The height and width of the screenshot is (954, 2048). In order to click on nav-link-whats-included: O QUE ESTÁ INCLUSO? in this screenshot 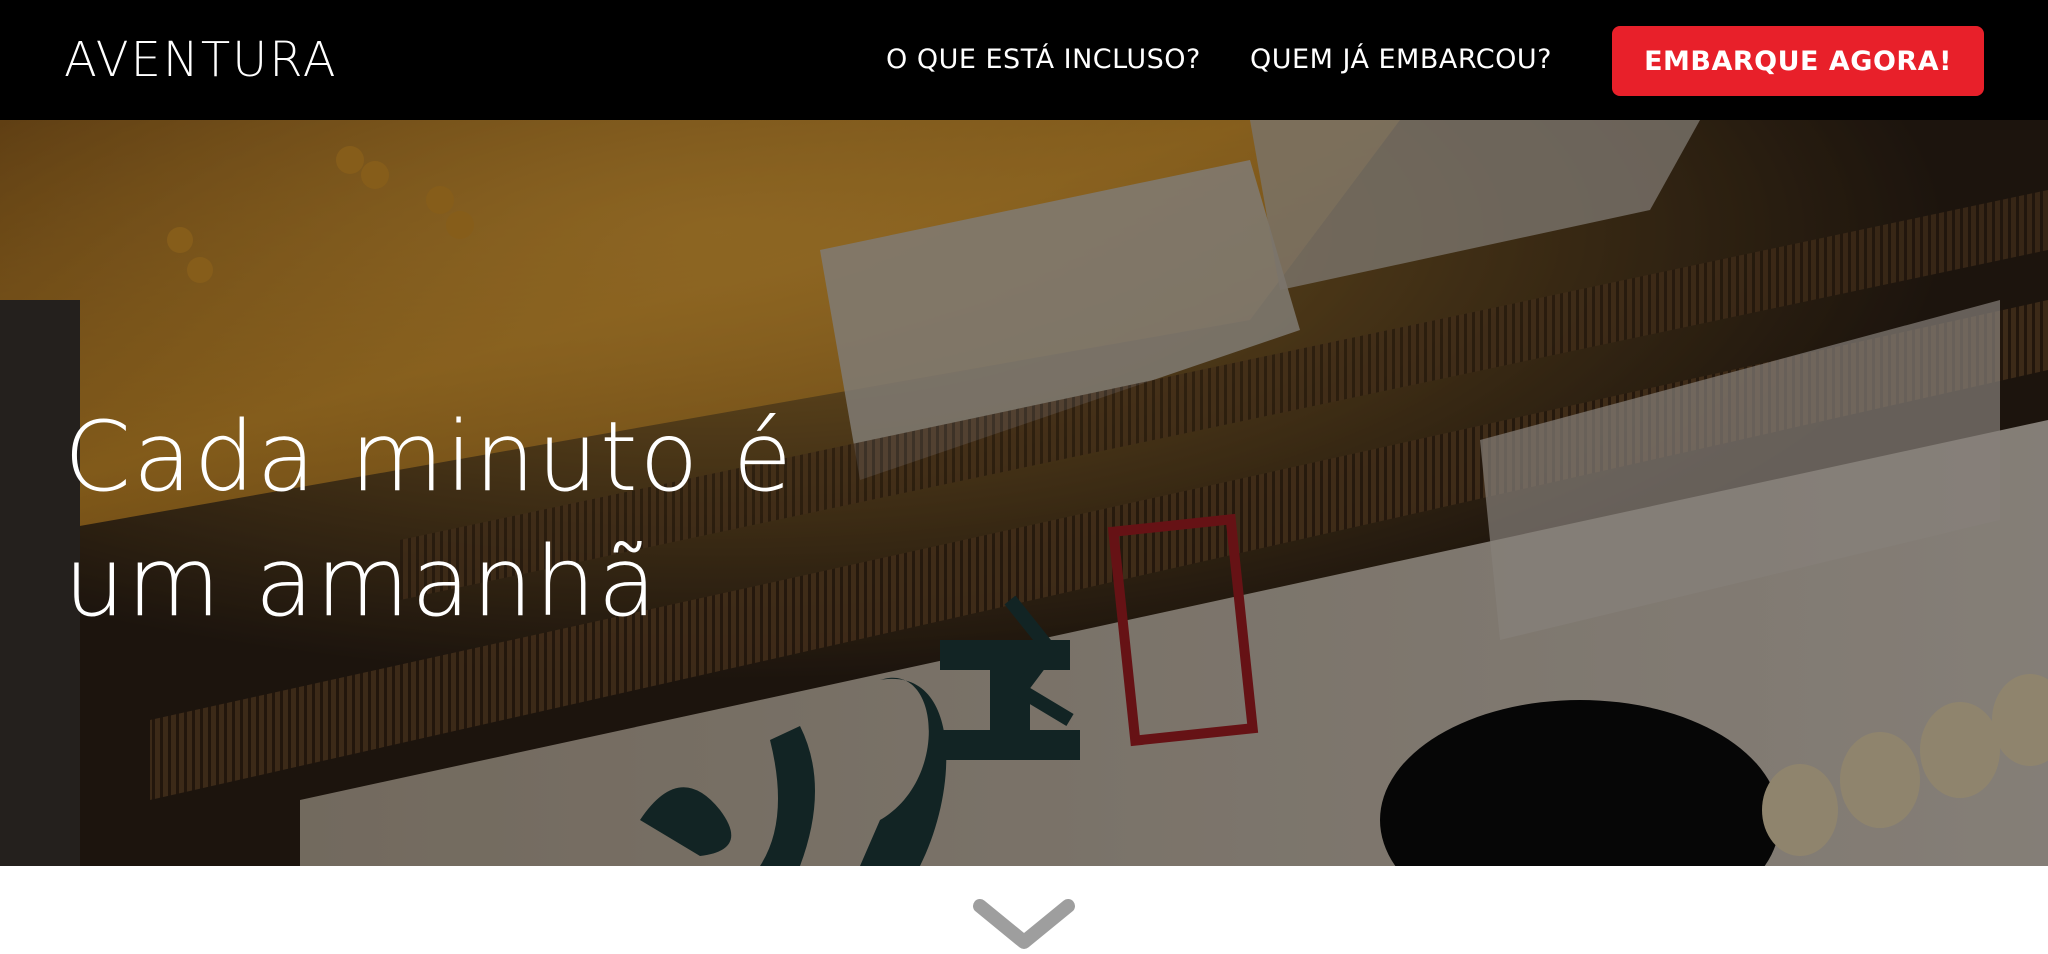, I will do `click(1043, 60)`.